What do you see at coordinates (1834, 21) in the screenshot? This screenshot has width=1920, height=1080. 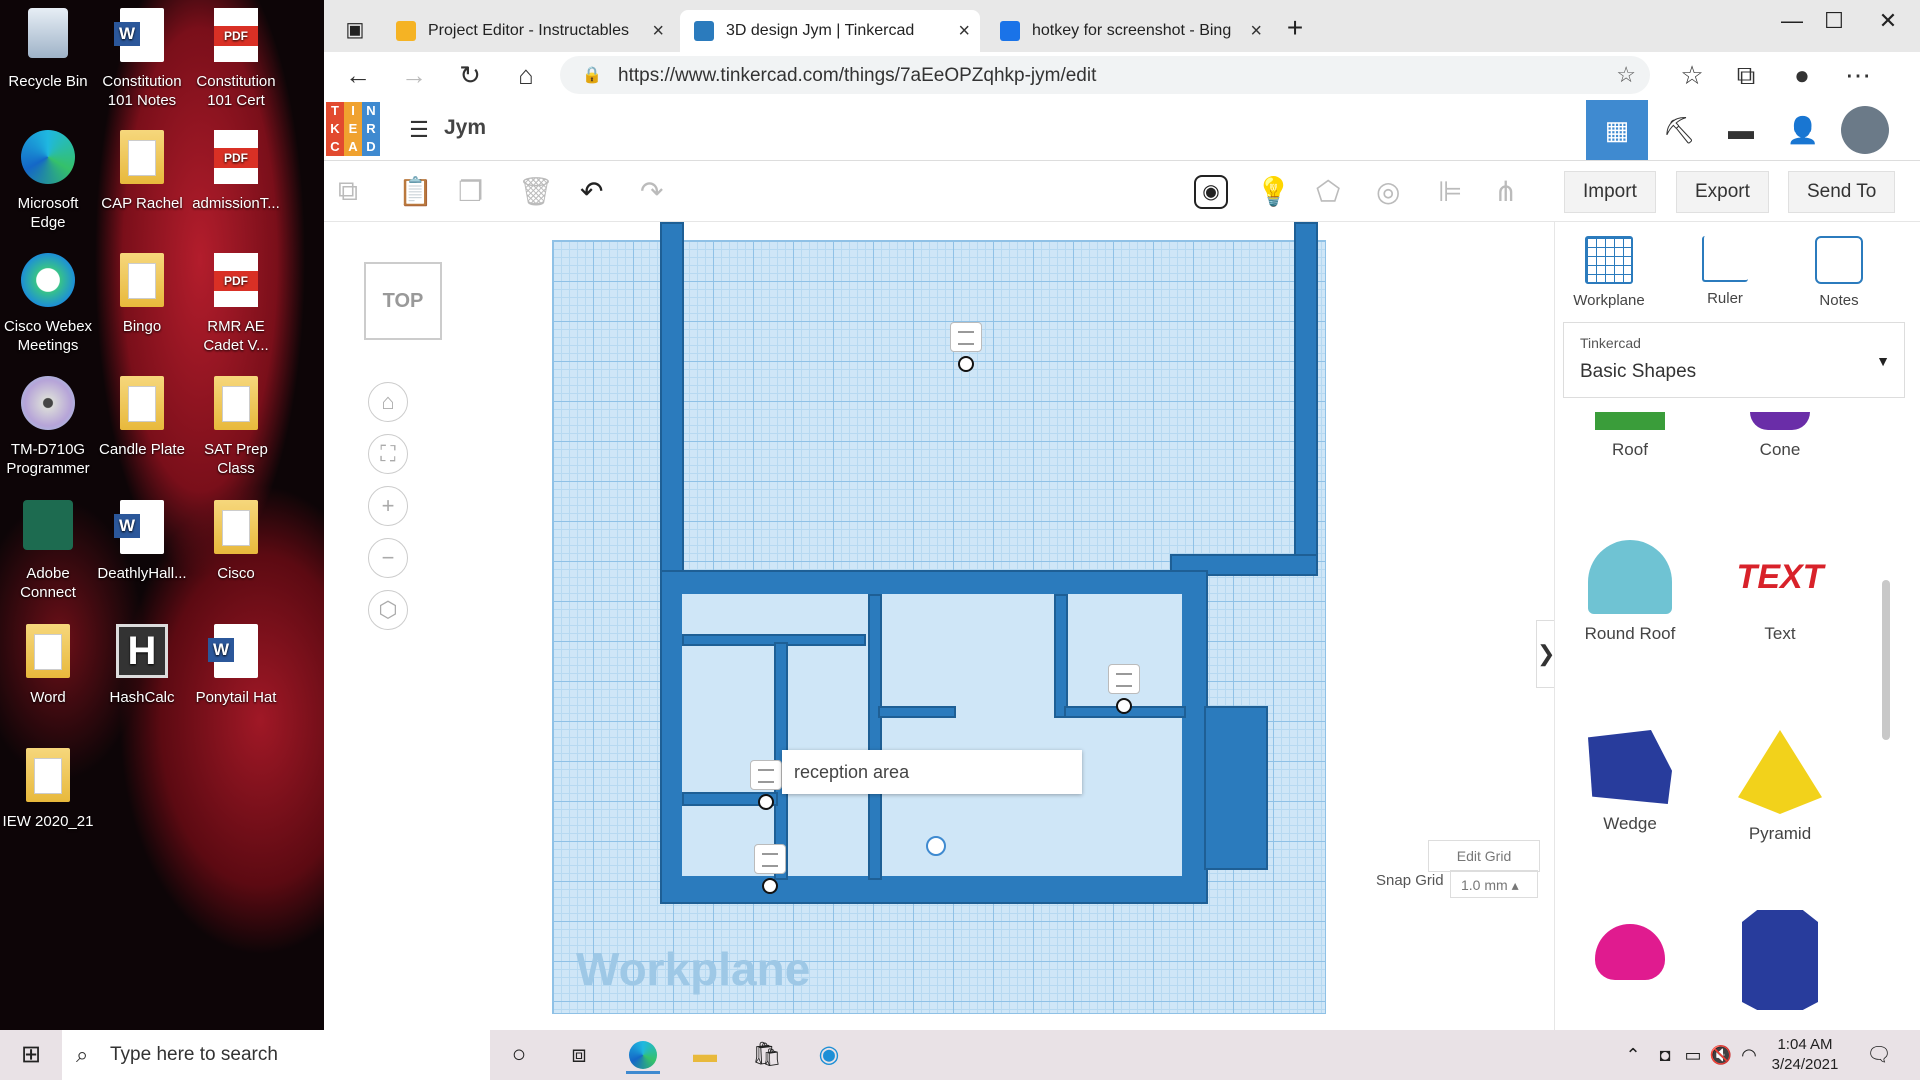 I see `maximize-icon: ☐` at bounding box center [1834, 21].